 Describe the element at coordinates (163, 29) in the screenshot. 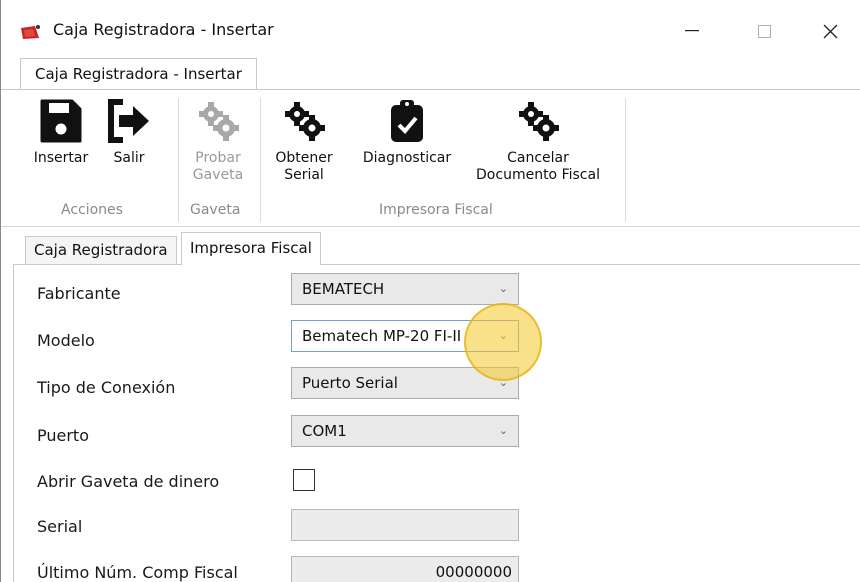

I see `window-title: Caja Registradora - Insertar` at that location.